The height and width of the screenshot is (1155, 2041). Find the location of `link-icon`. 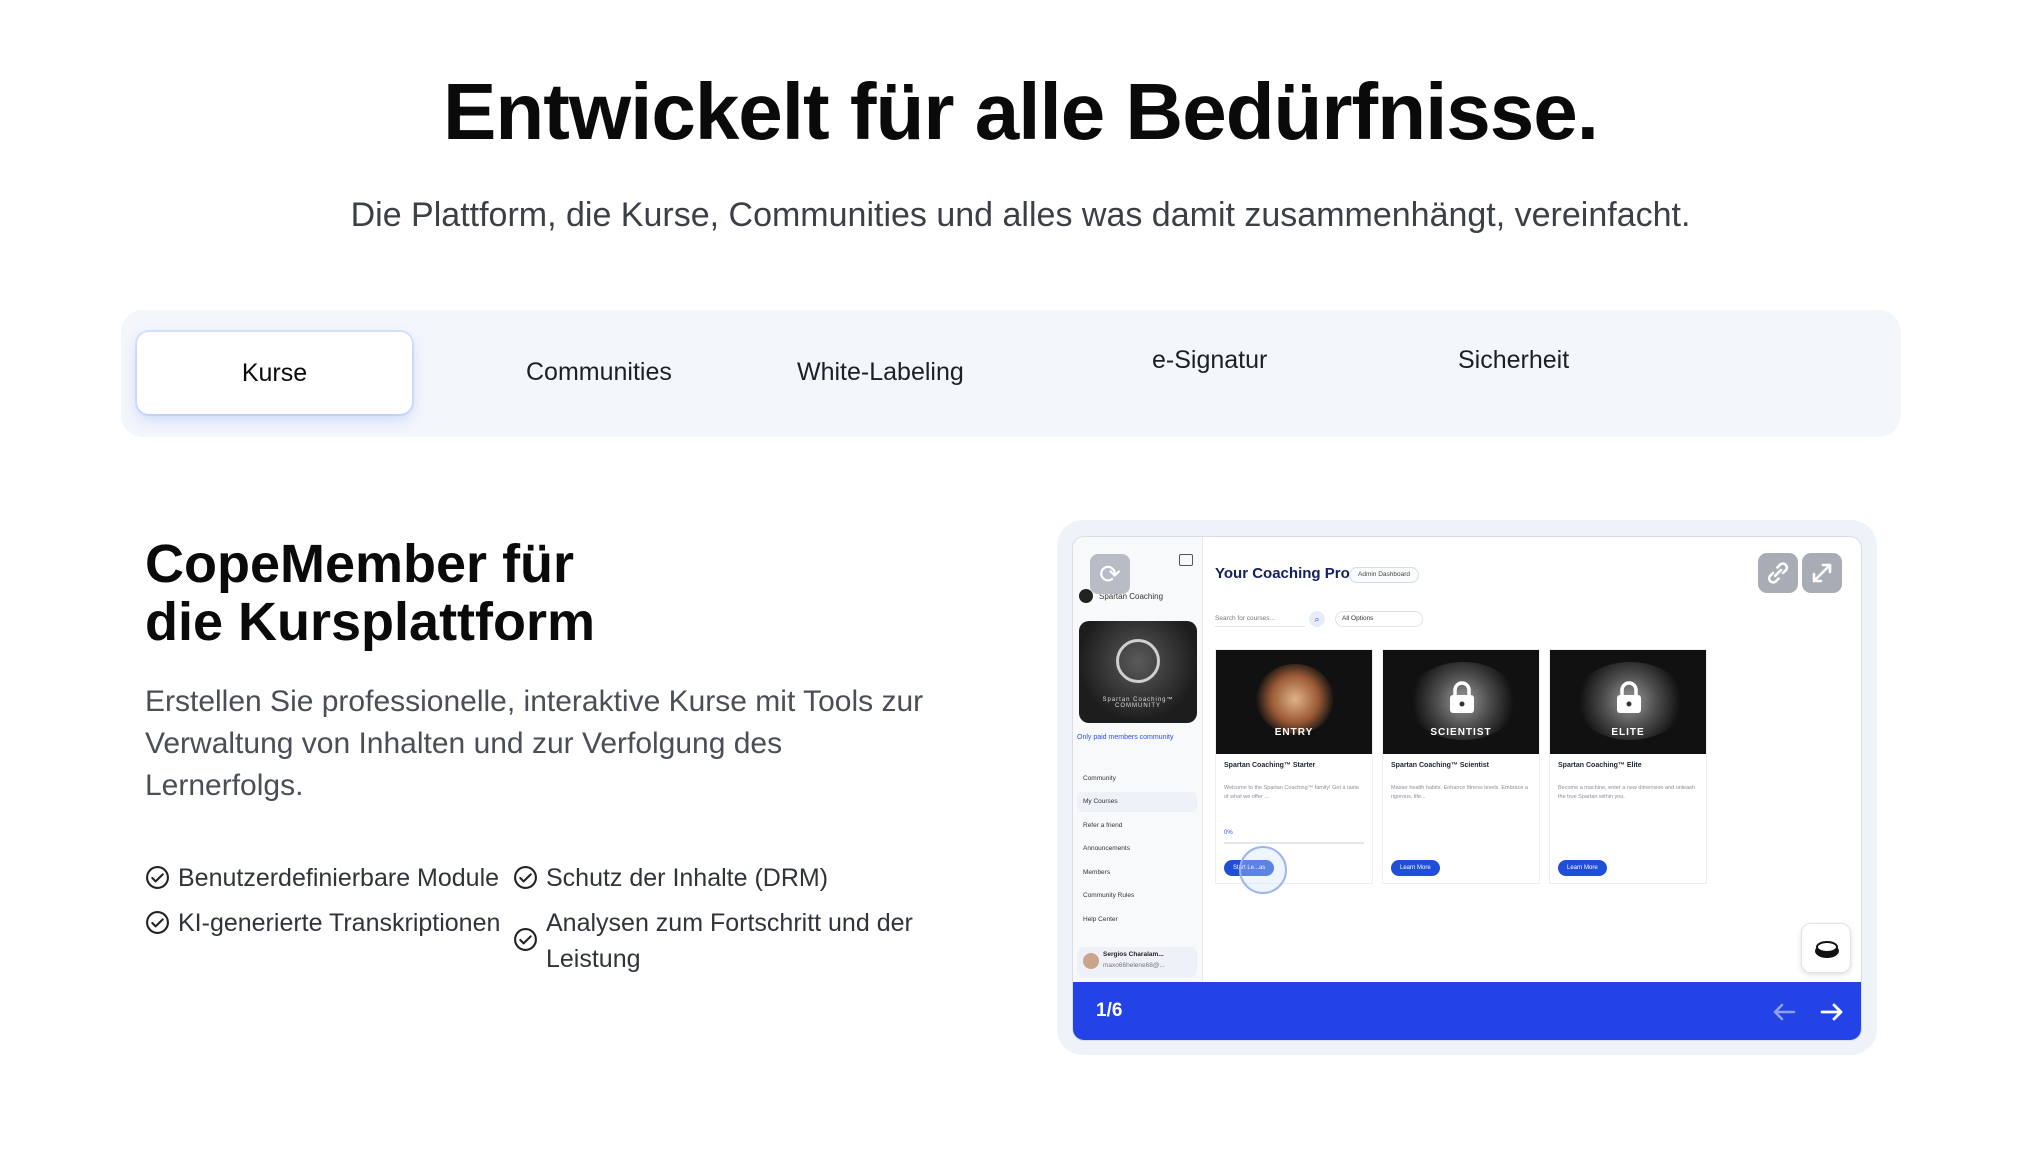

link-icon is located at coordinates (1778, 573).